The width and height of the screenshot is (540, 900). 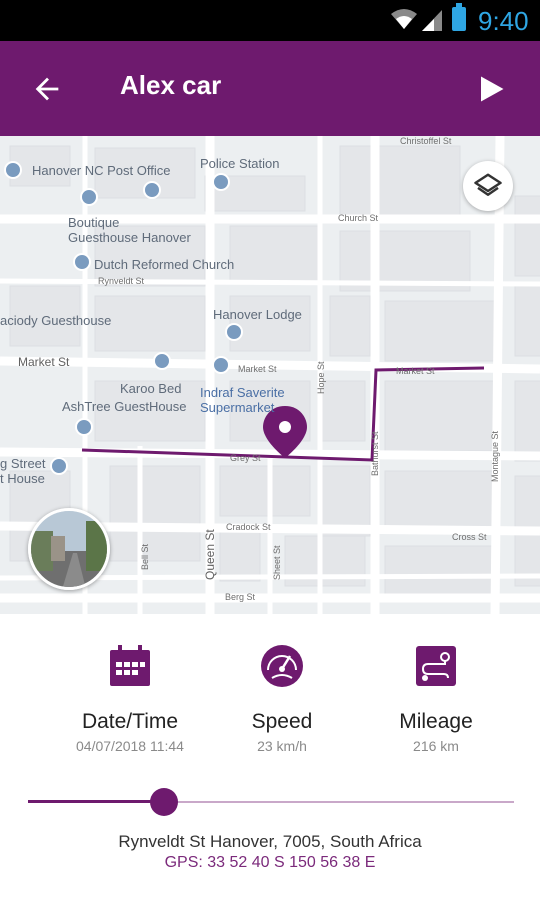 What do you see at coordinates (436, 666) in the screenshot?
I see `route-icon` at bounding box center [436, 666].